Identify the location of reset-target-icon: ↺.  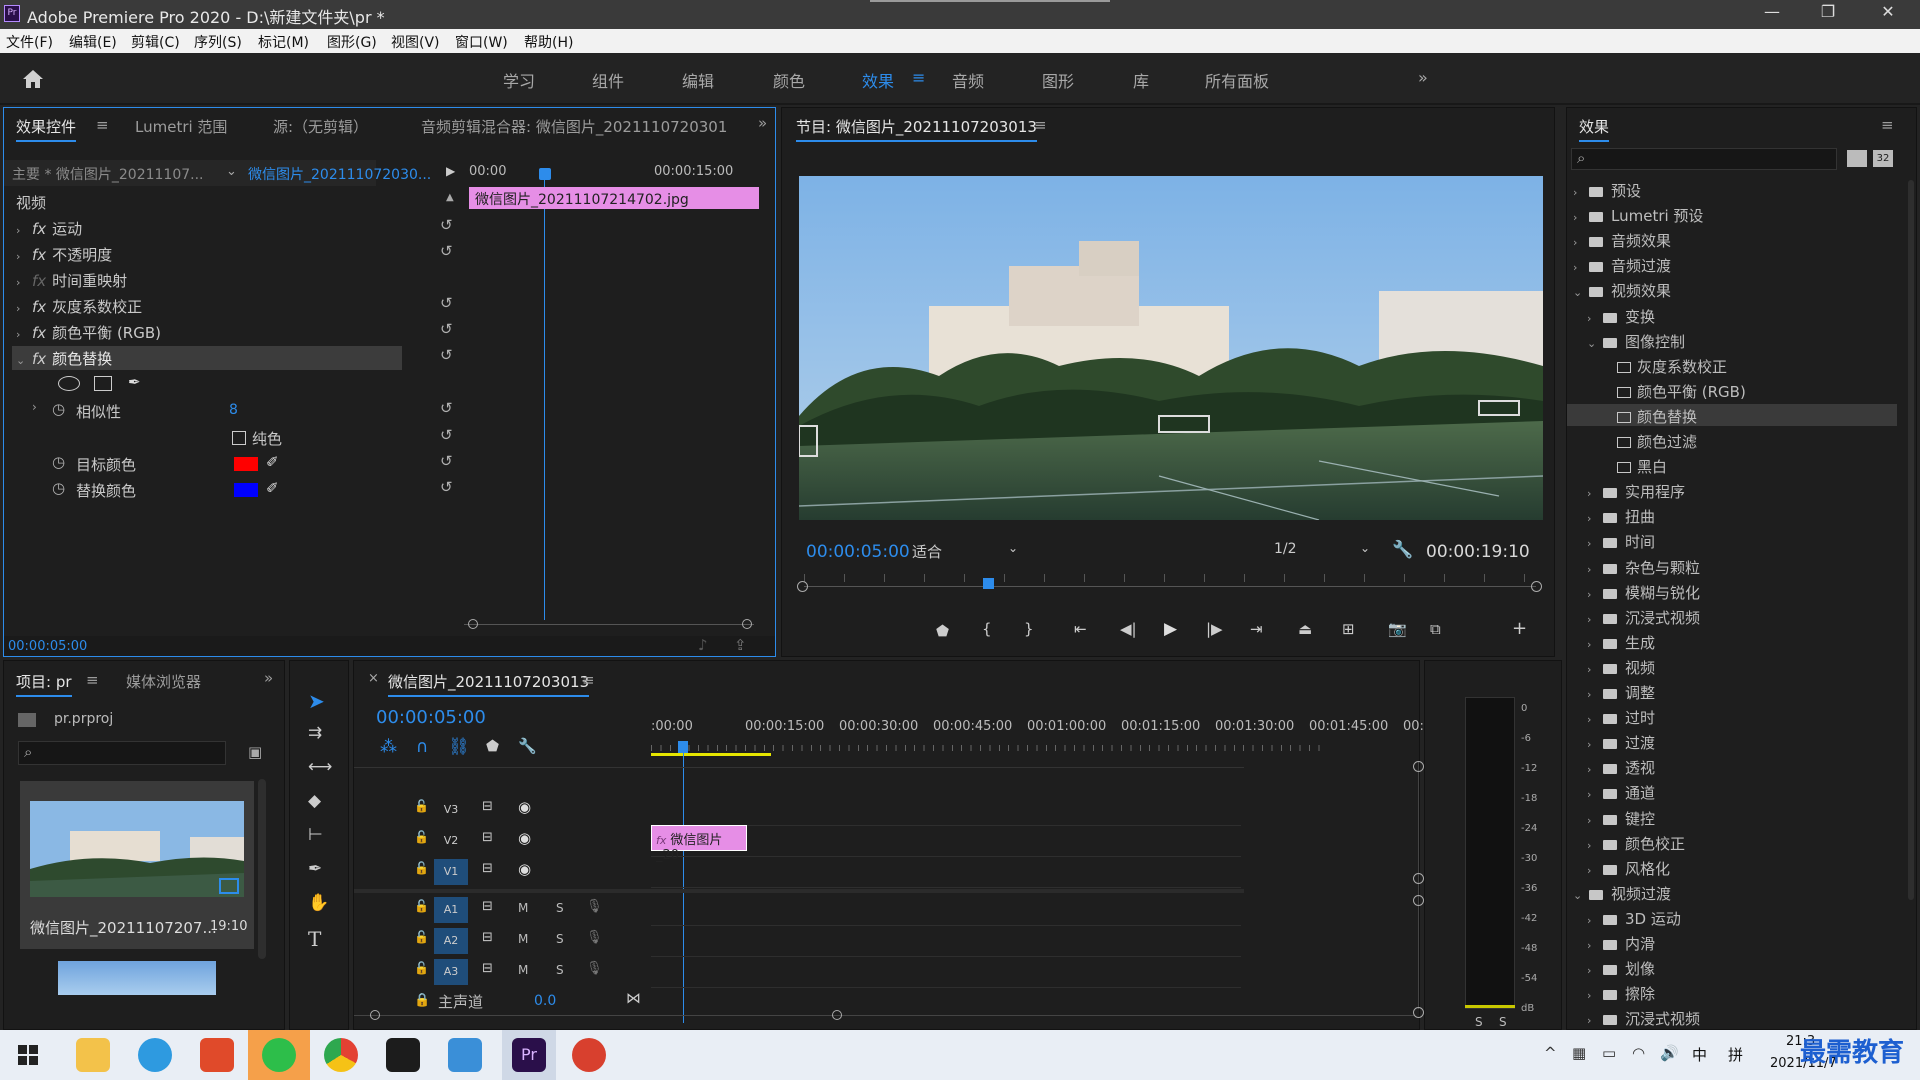
(446, 461).